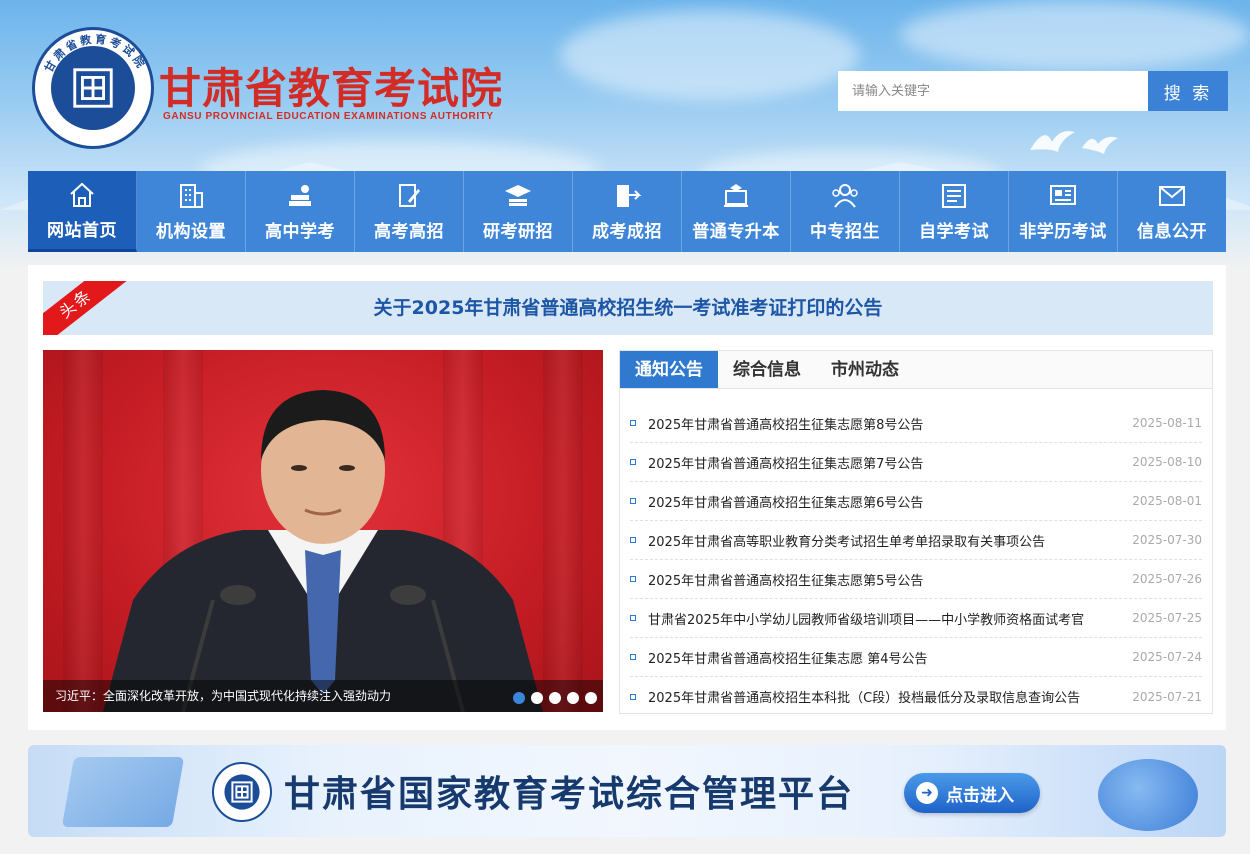  Describe the element at coordinates (1063, 211) in the screenshot. I see `nav-item-non-degree: 非学历考试` at that location.